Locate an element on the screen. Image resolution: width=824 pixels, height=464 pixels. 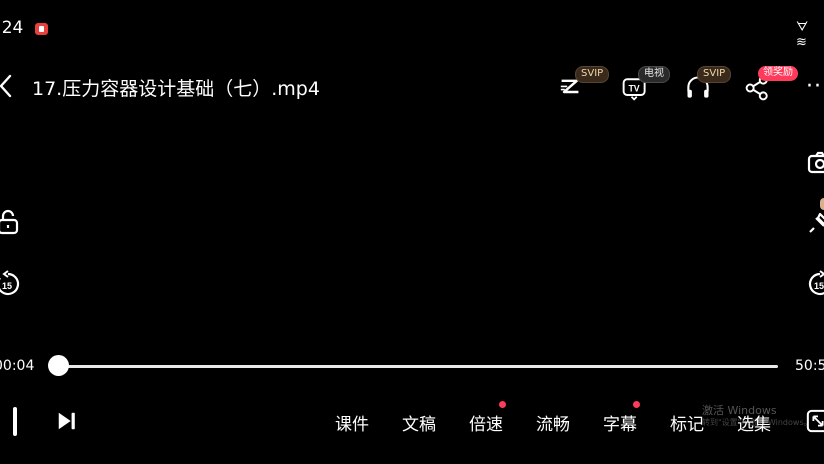
rewind-15-icon: 15 is located at coordinates (11, 284).